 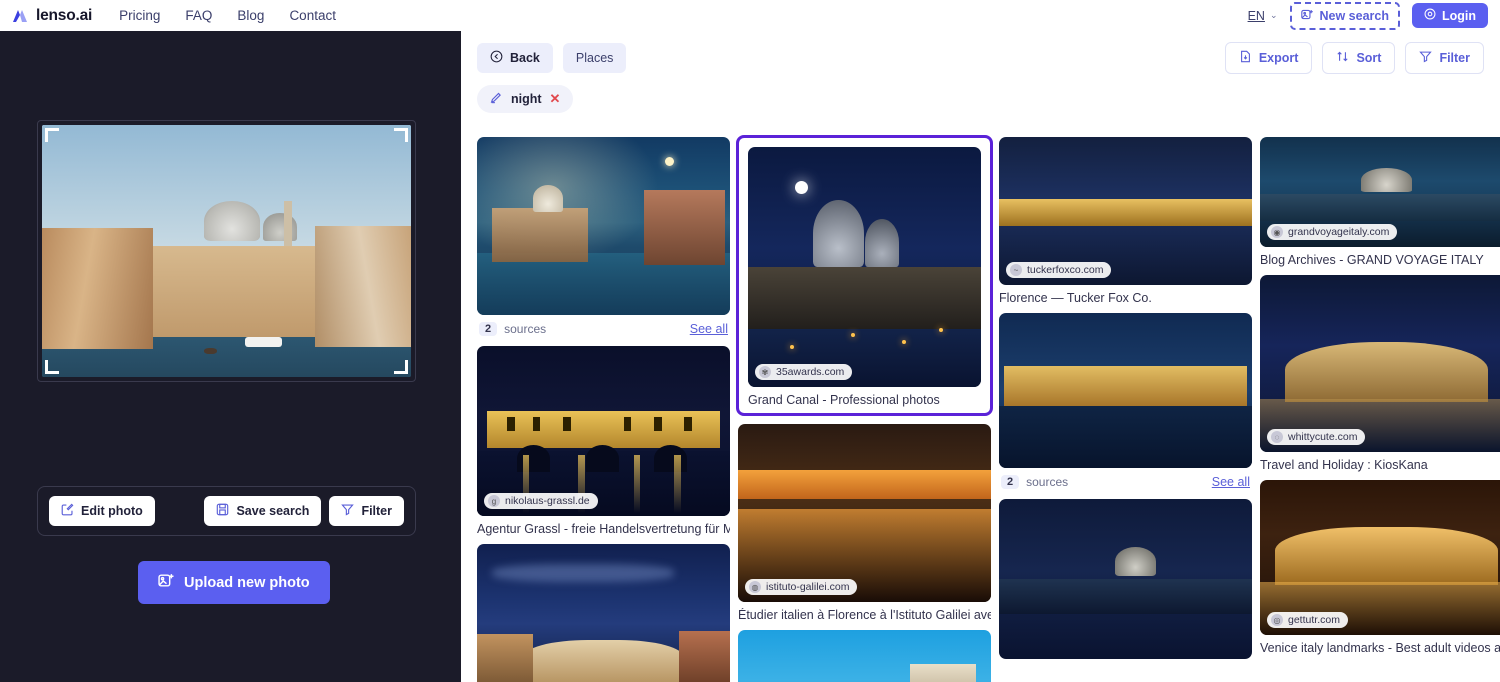 I want to click on result-thumbnail: ◌ whittycute.com, so click(x=1380, y=363).